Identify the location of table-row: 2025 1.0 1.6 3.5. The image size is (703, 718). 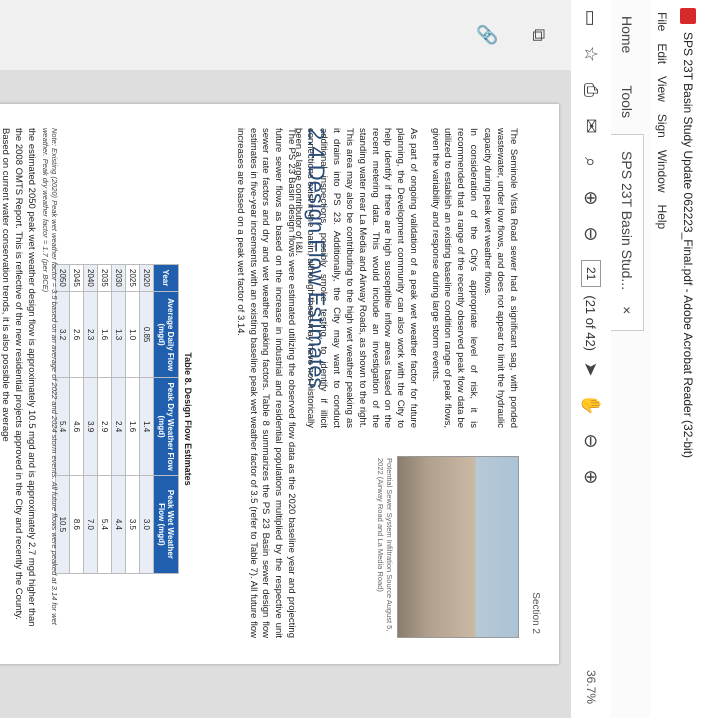
(132, 419).